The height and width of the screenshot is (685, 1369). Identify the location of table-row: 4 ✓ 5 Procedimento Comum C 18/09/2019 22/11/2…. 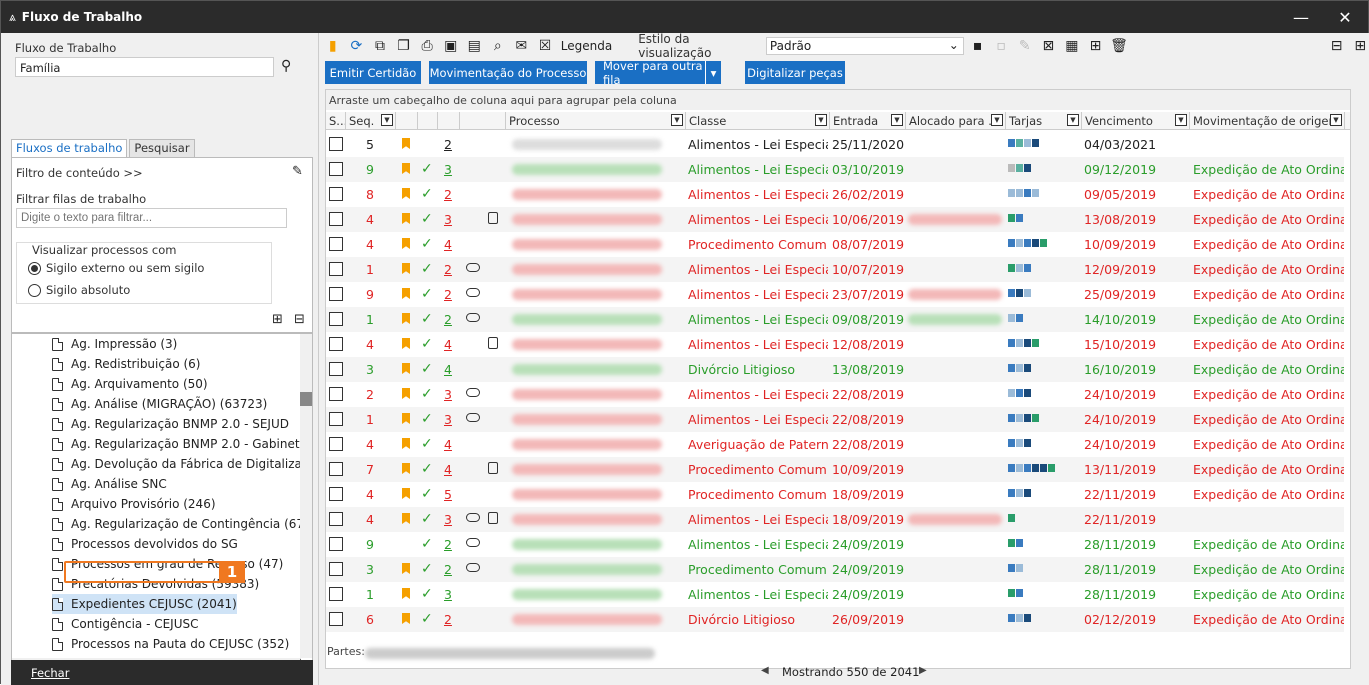
(835, 494).